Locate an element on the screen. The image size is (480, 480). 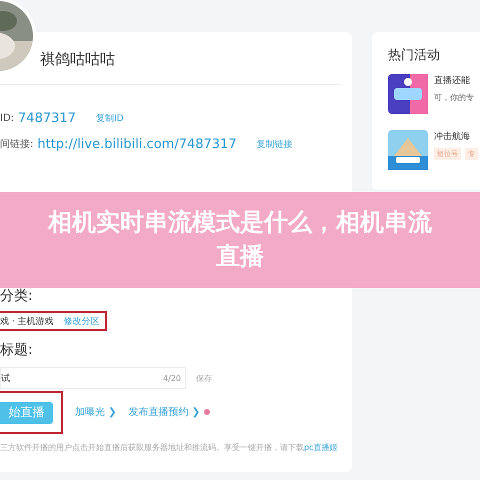
banner-title: 相机实时串流模式是什么，相机串流直播 is located at coordinates (239, 239).